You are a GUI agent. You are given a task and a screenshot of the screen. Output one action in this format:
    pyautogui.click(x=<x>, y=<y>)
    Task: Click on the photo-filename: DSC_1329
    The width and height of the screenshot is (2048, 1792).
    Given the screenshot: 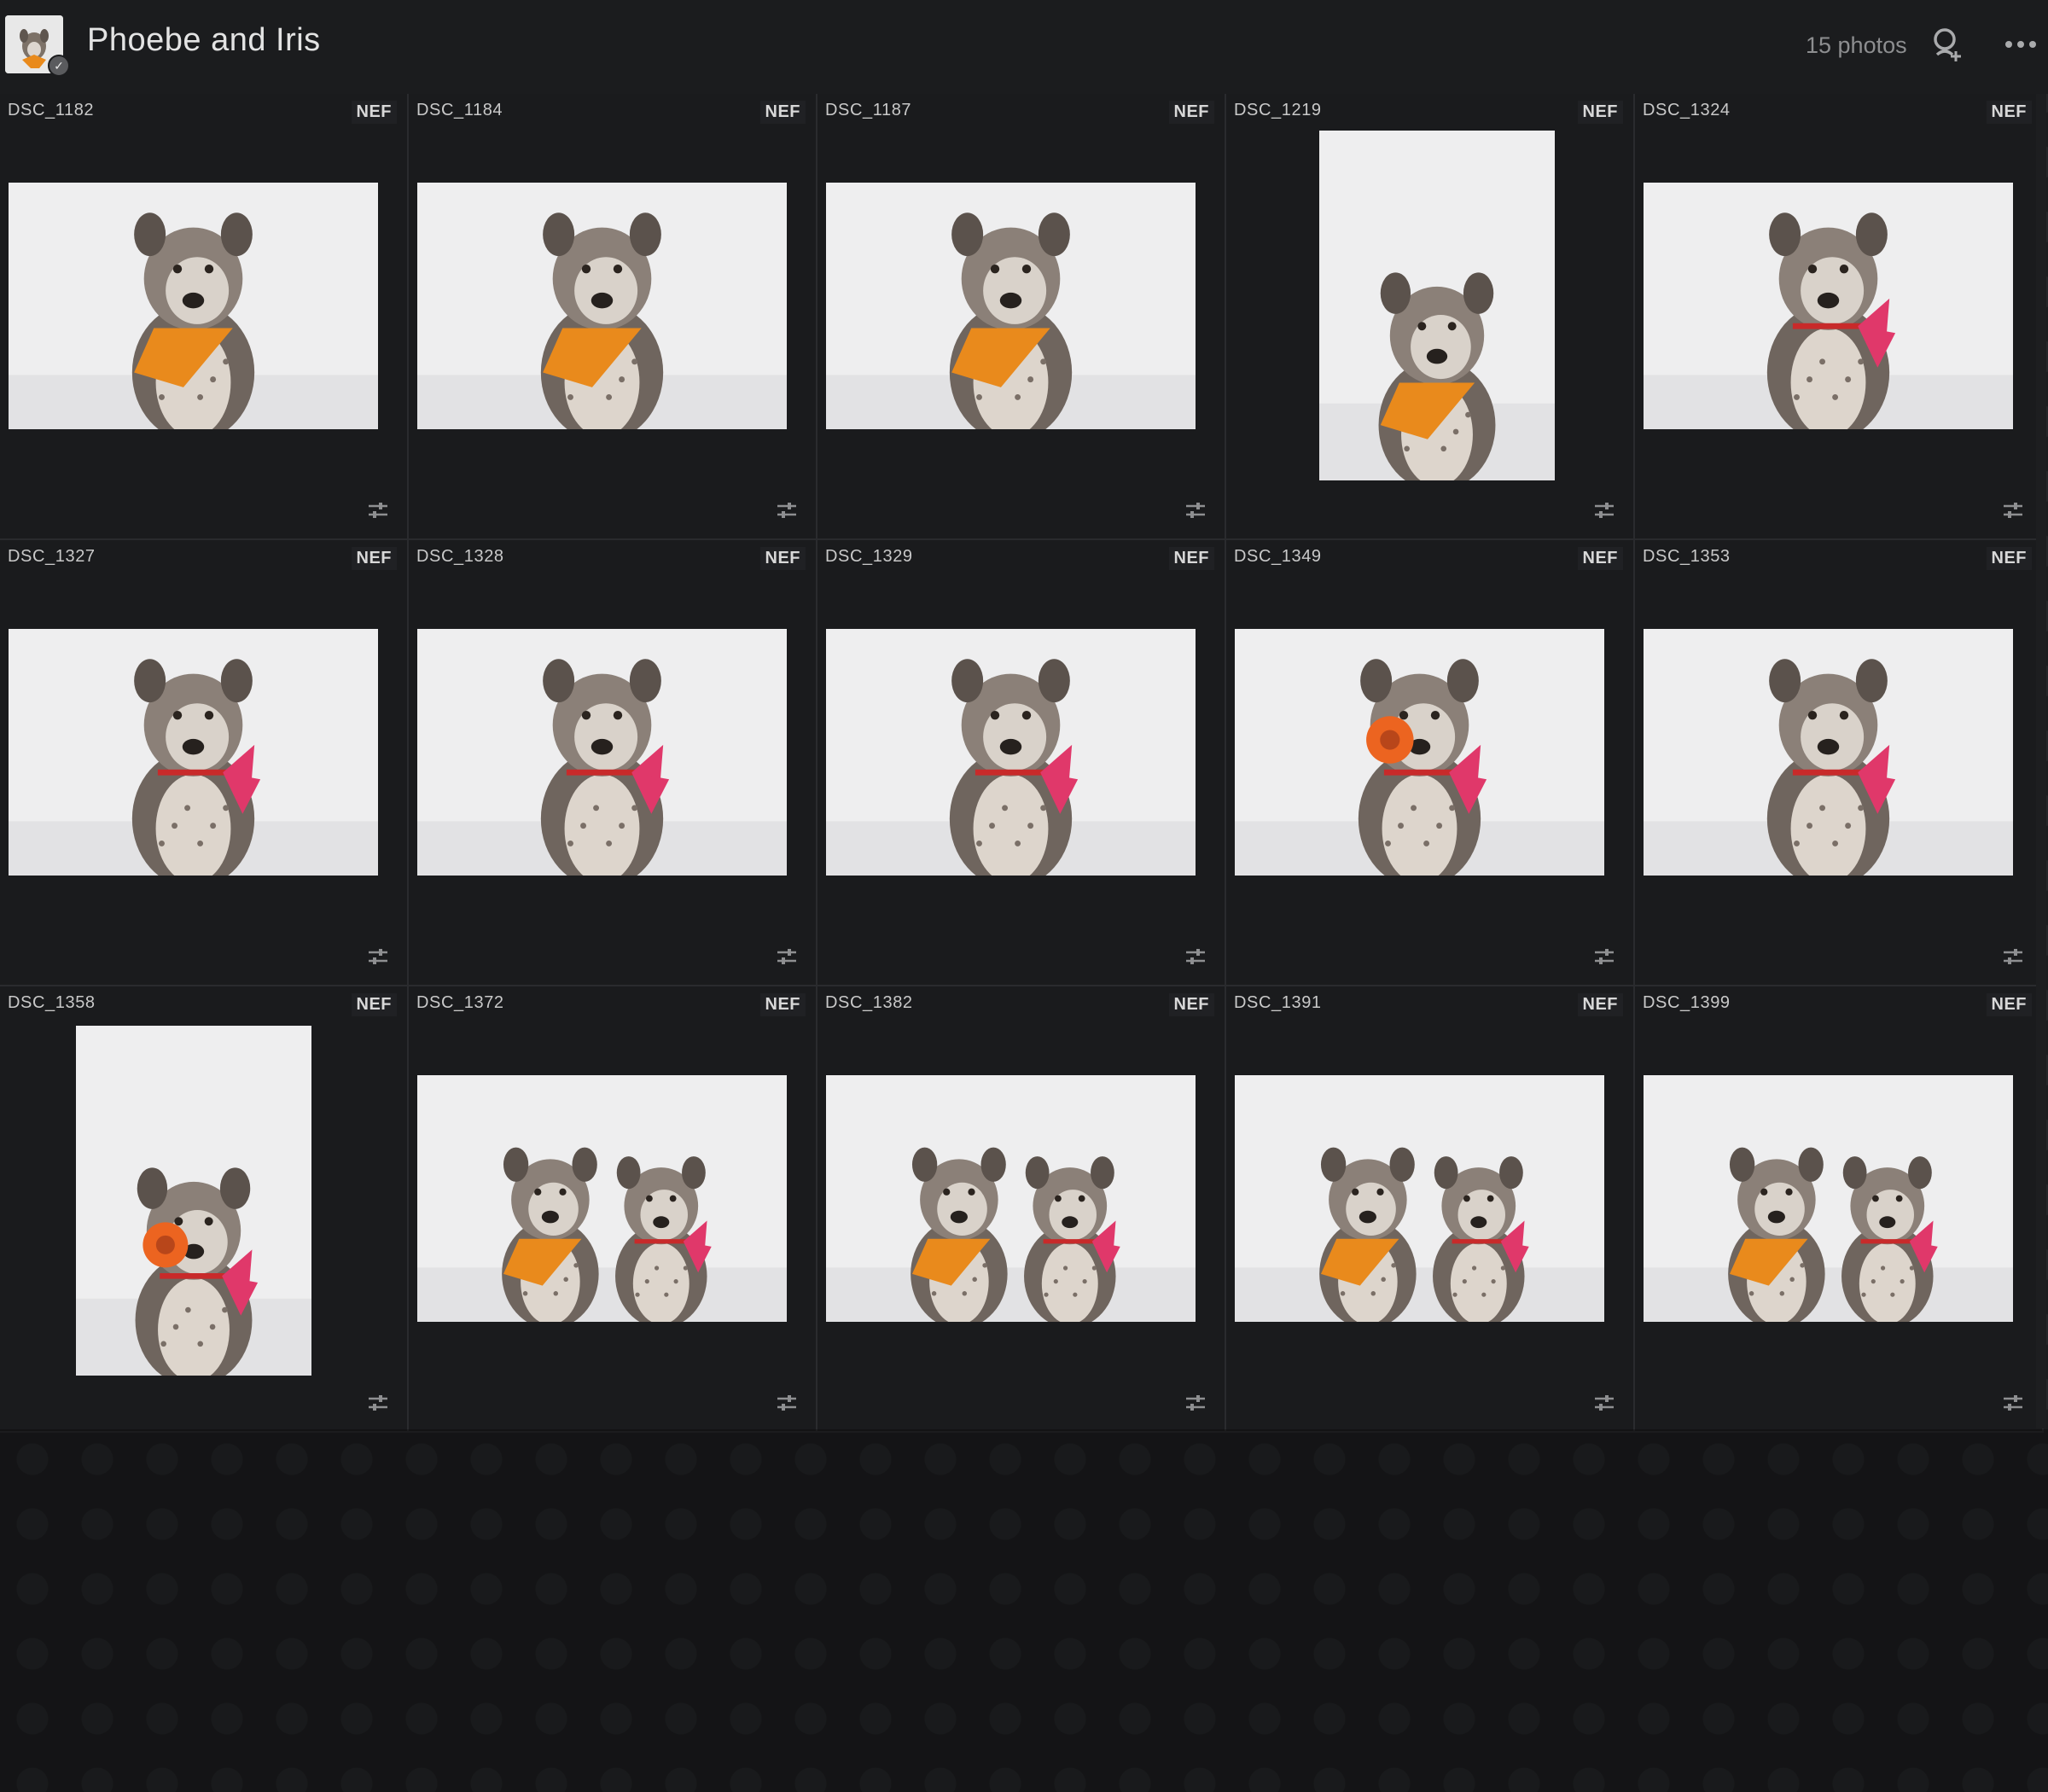 What is the action you would take?
    pyautogui.click(x=869, y=556)
    